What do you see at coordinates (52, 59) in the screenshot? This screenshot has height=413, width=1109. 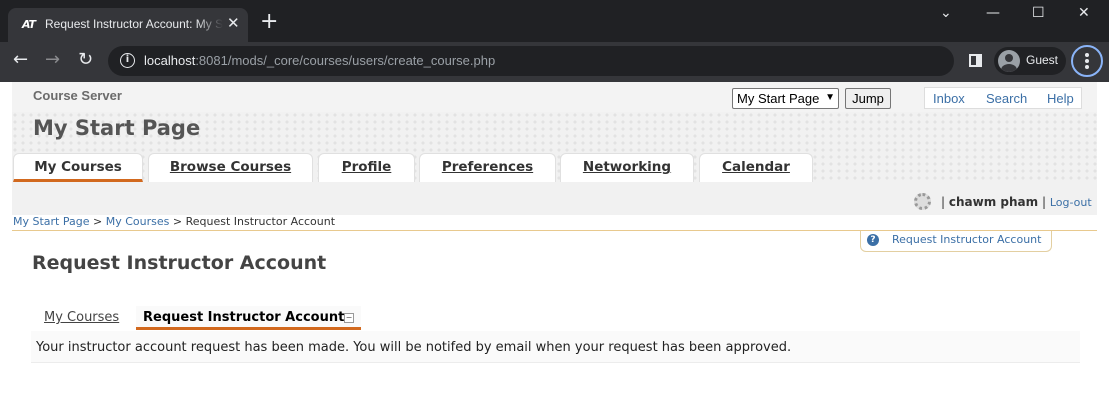 I see `forward-icon: →` at bounding box center [52, 59].